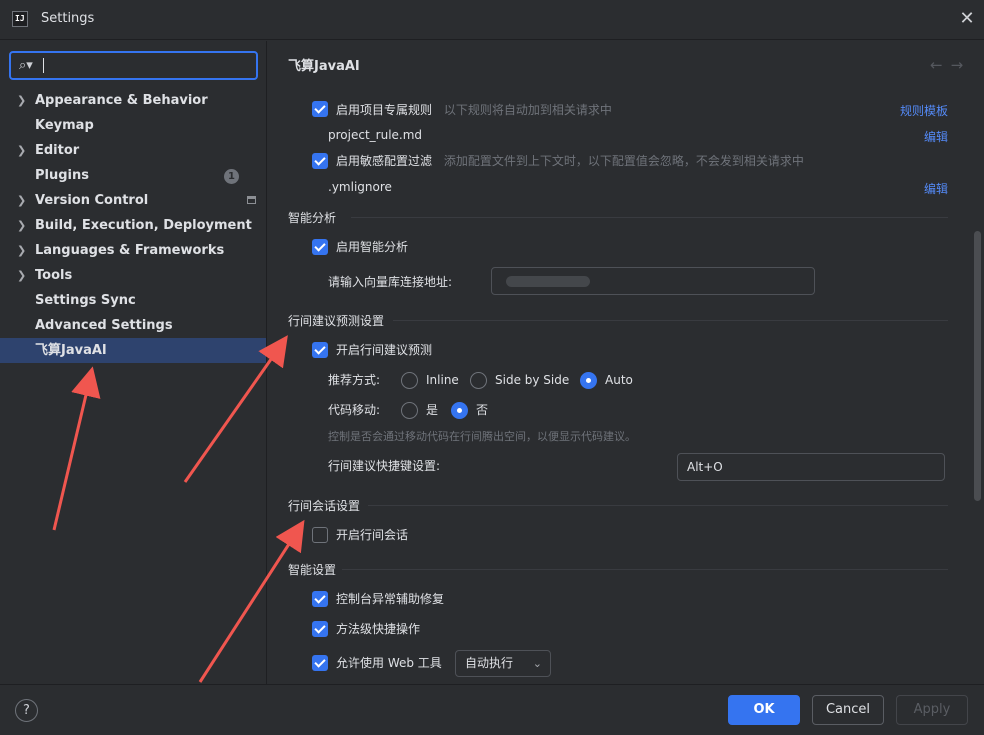 The width and height of the screenshot is (984, 735). What do you see at coordinates (320, 663) in the screenshot?
I see `web-tool-checkbox` at bounding box center [320, 663].